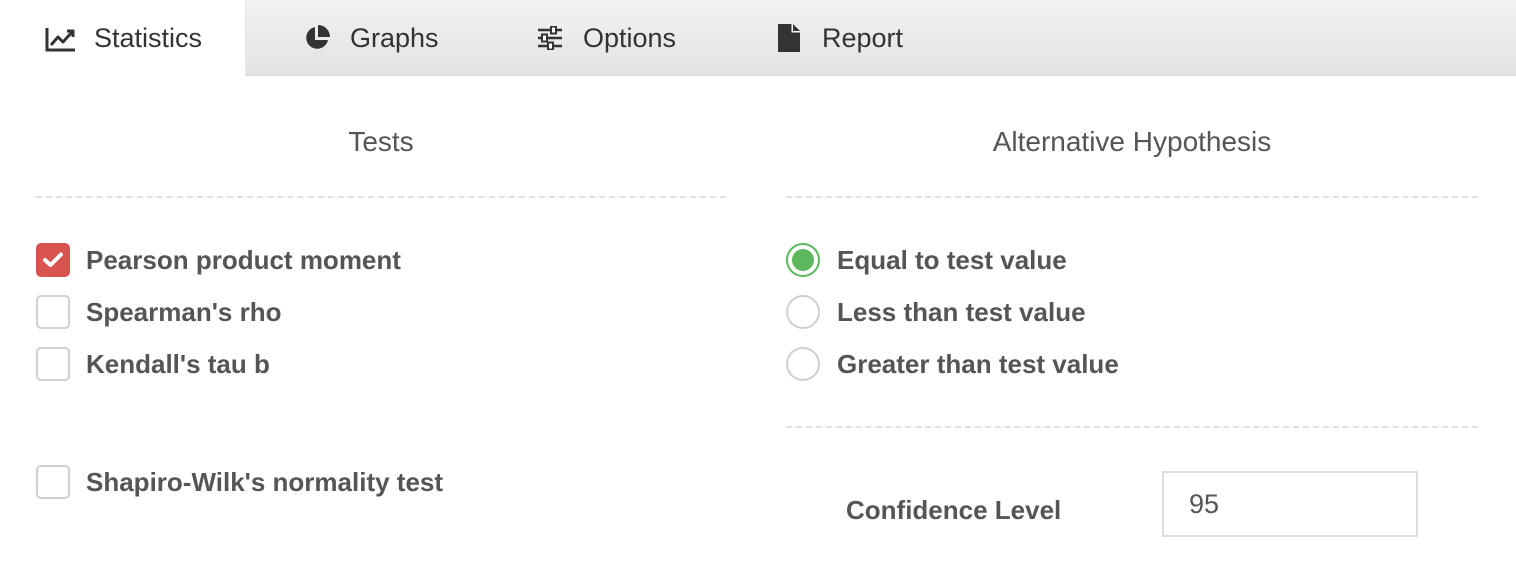  I want to click on tab-label: Graphs, so click(394, 37).